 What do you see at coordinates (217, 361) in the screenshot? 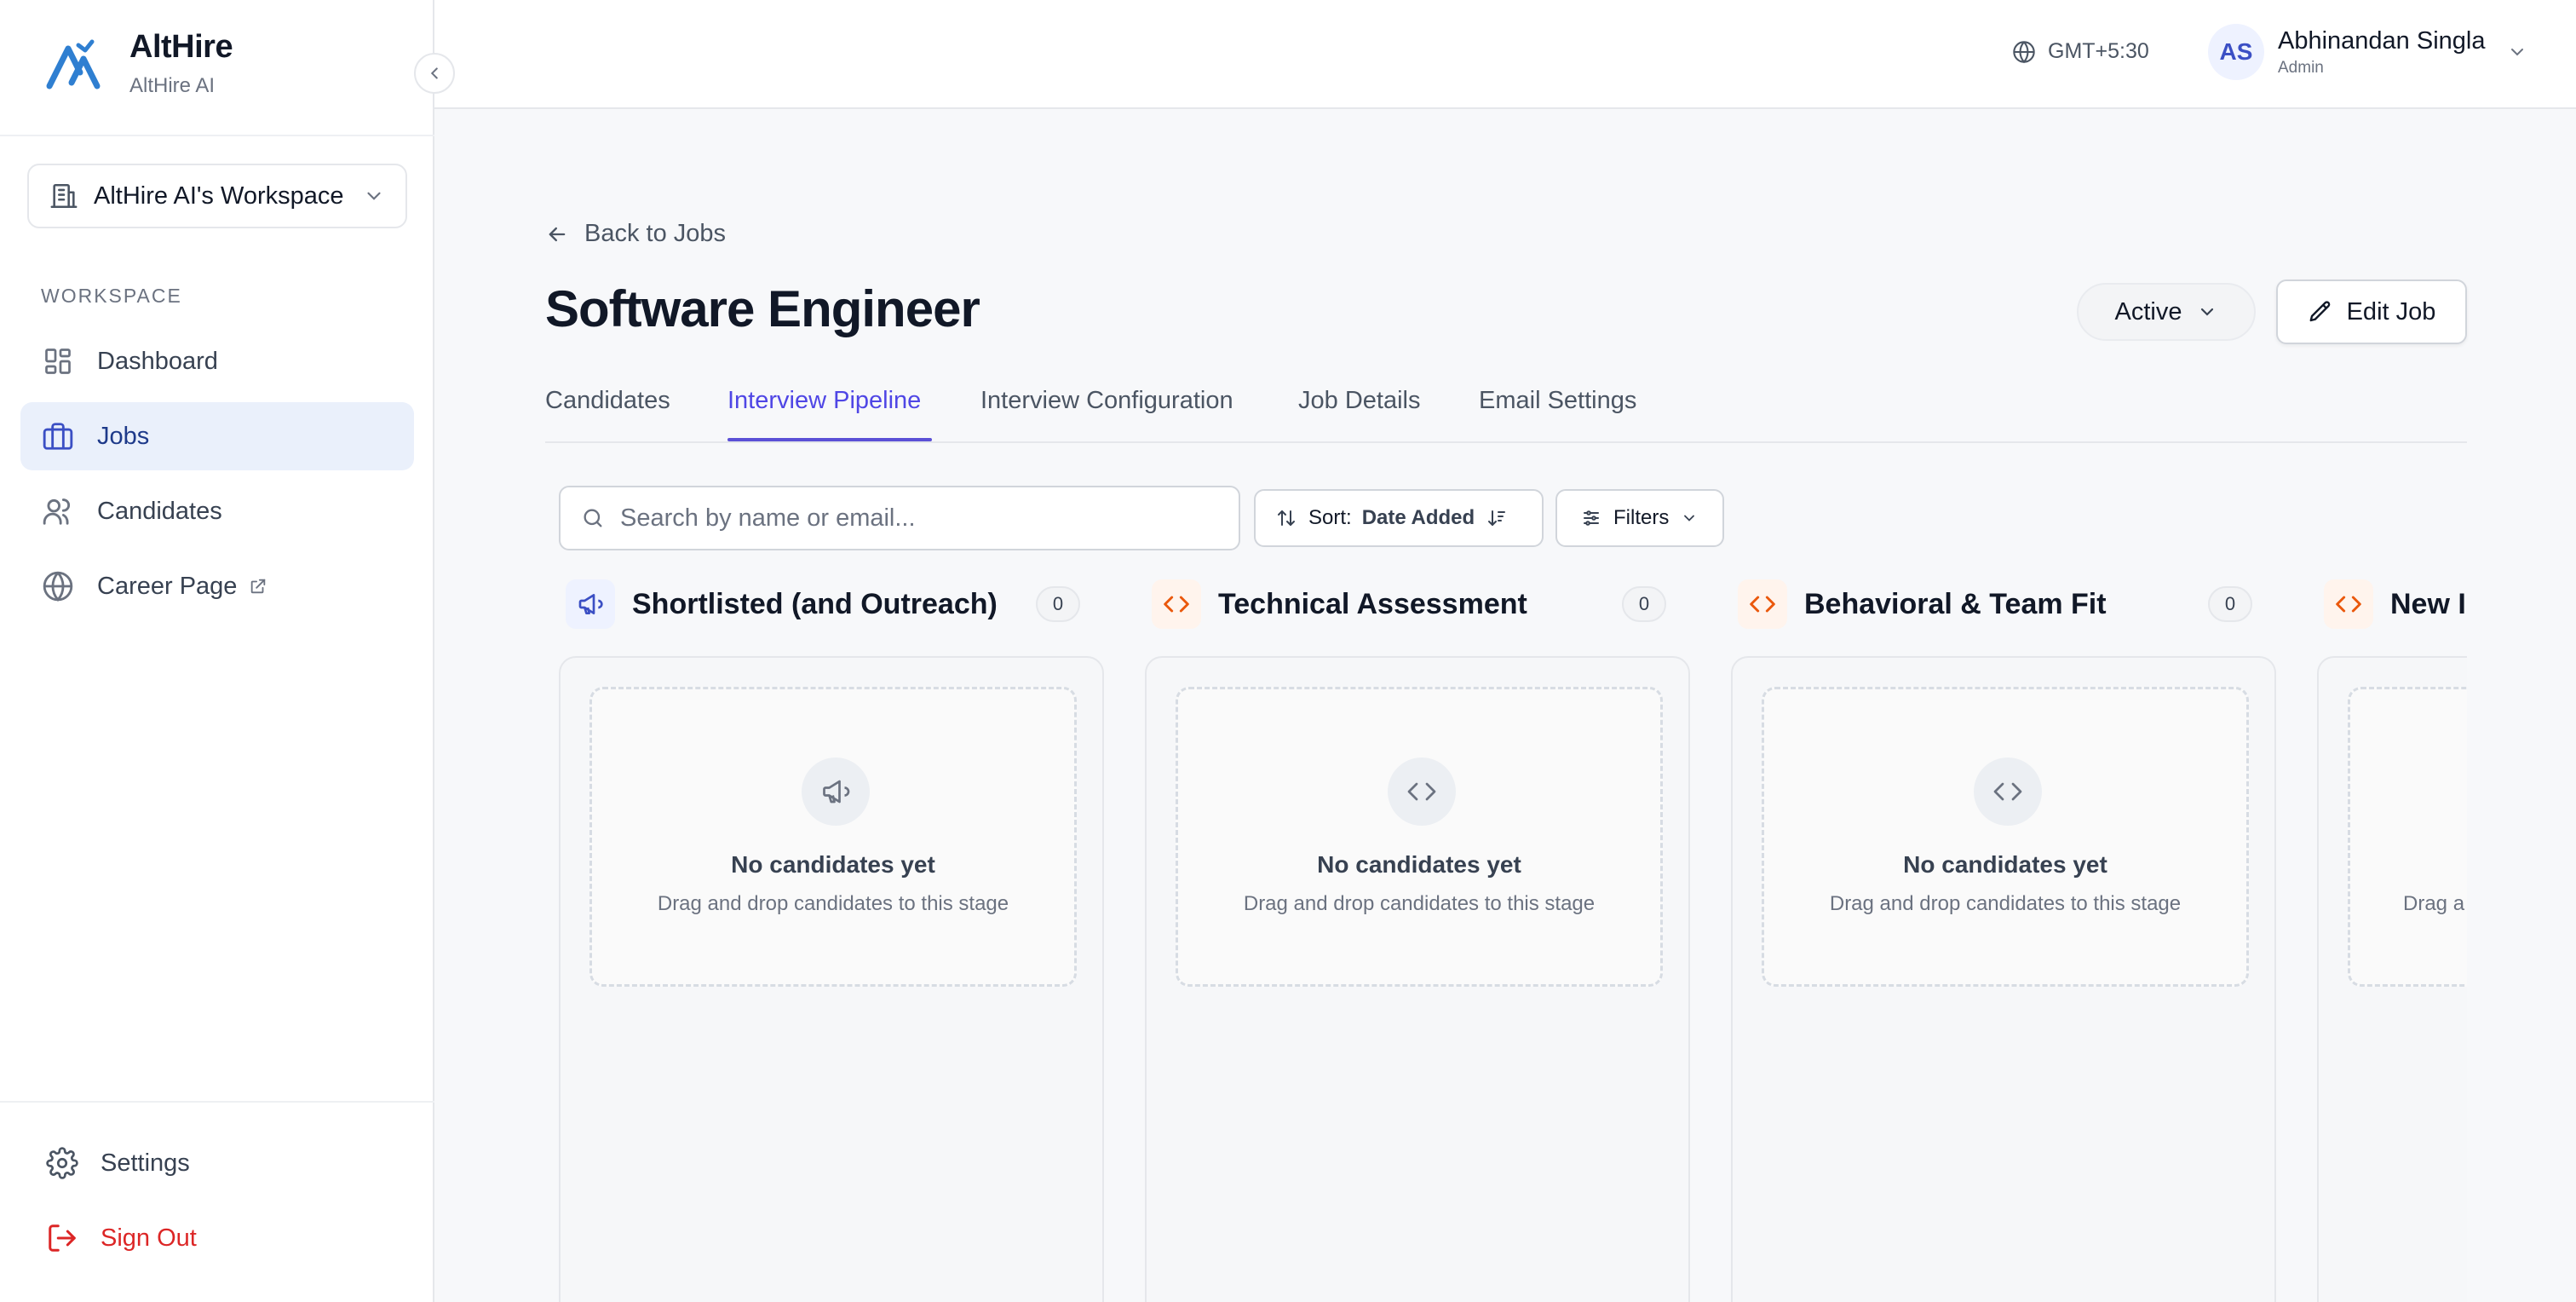
I see `sidebar-item-dashboard: Dashboard` at bounding box center [217, 361].